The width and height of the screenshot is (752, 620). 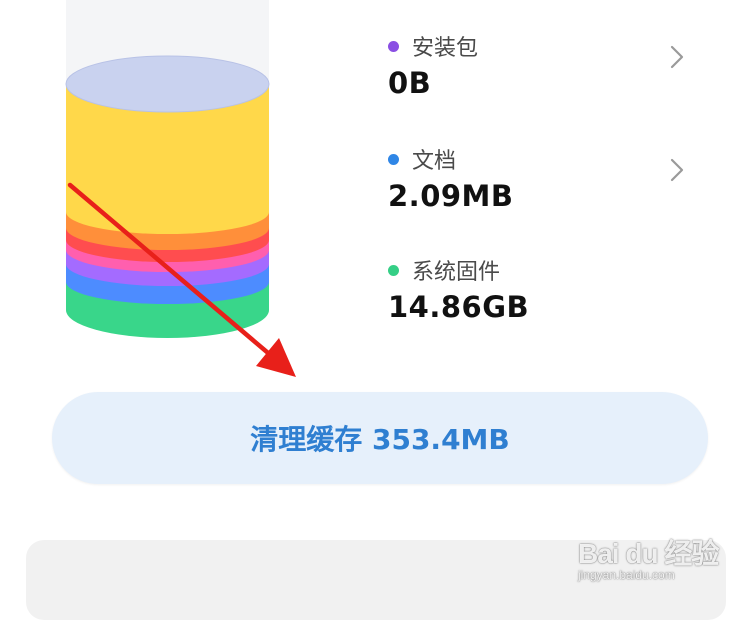 I want to click on clean-cache-label: 清理缓存 353.4MB, so click(x=380, y=439).